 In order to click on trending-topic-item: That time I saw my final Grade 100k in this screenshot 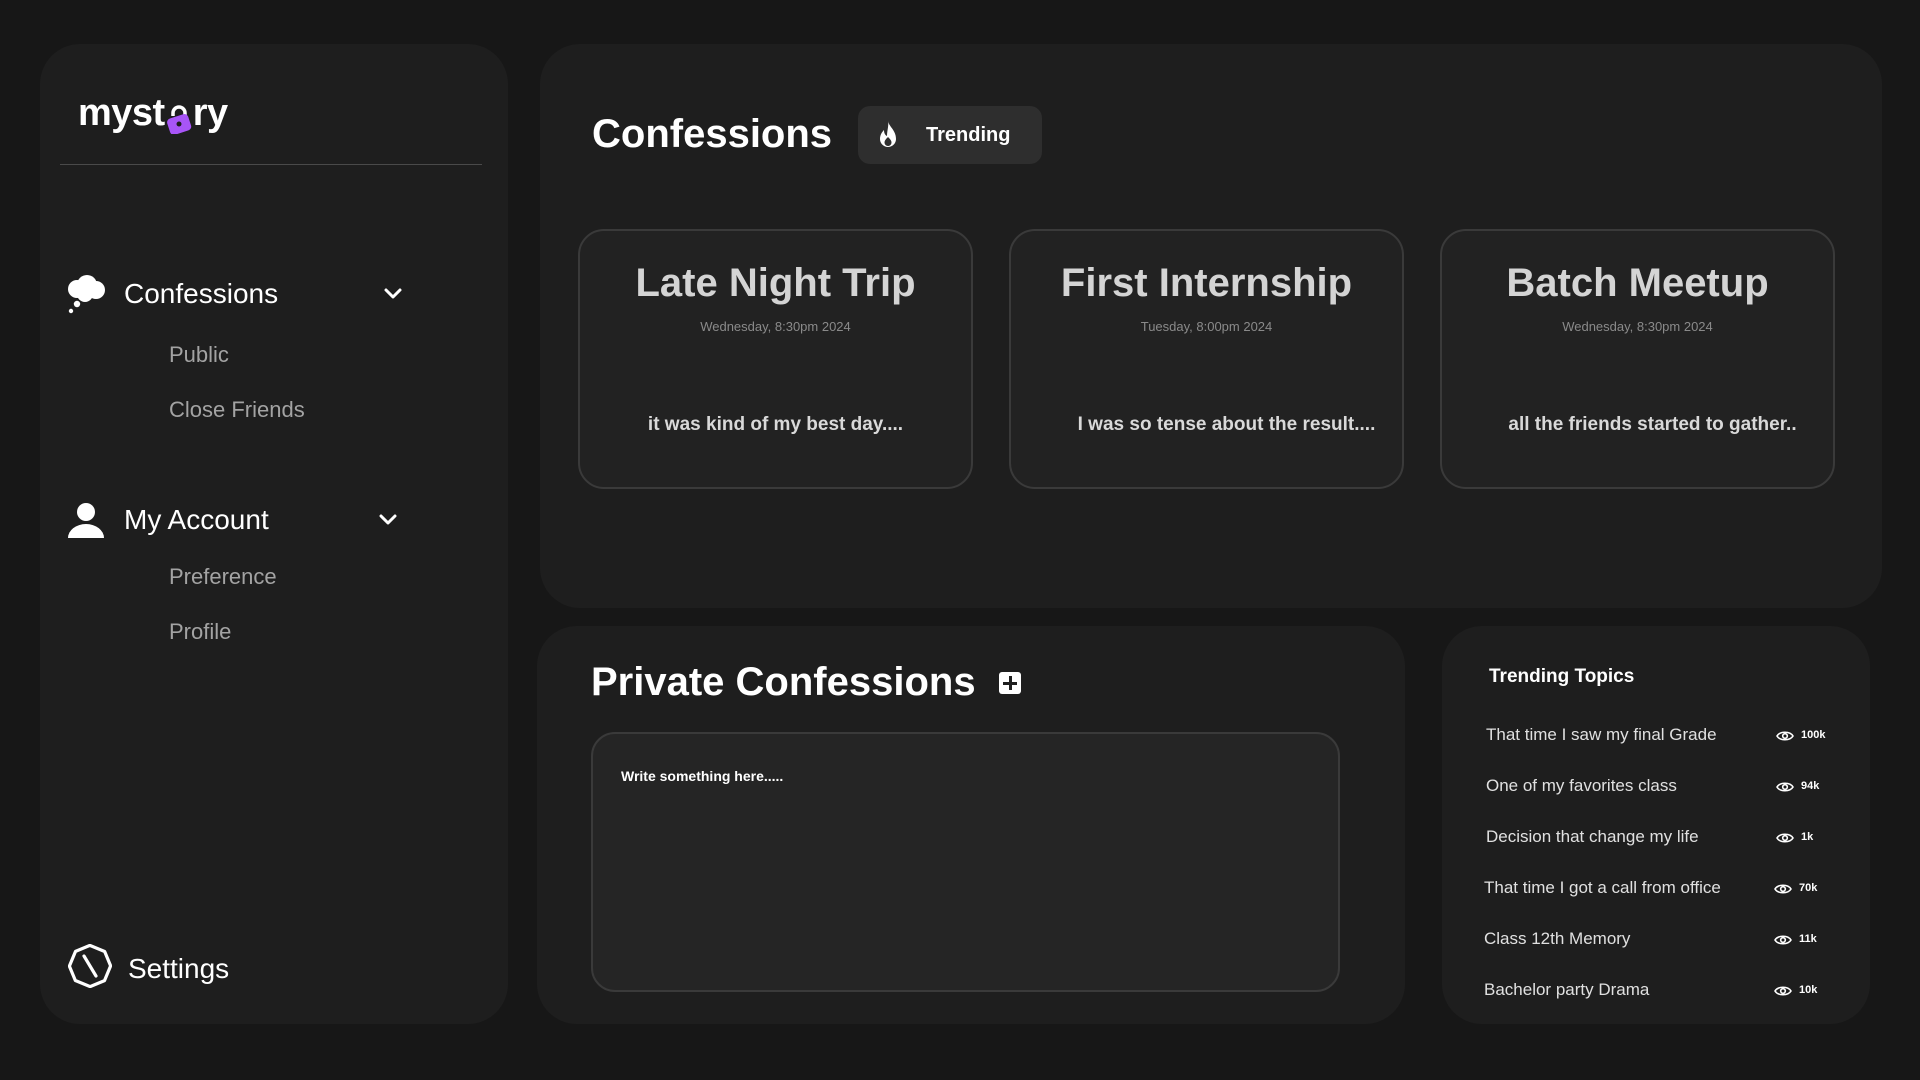, I will do `click(1661, 735)`.